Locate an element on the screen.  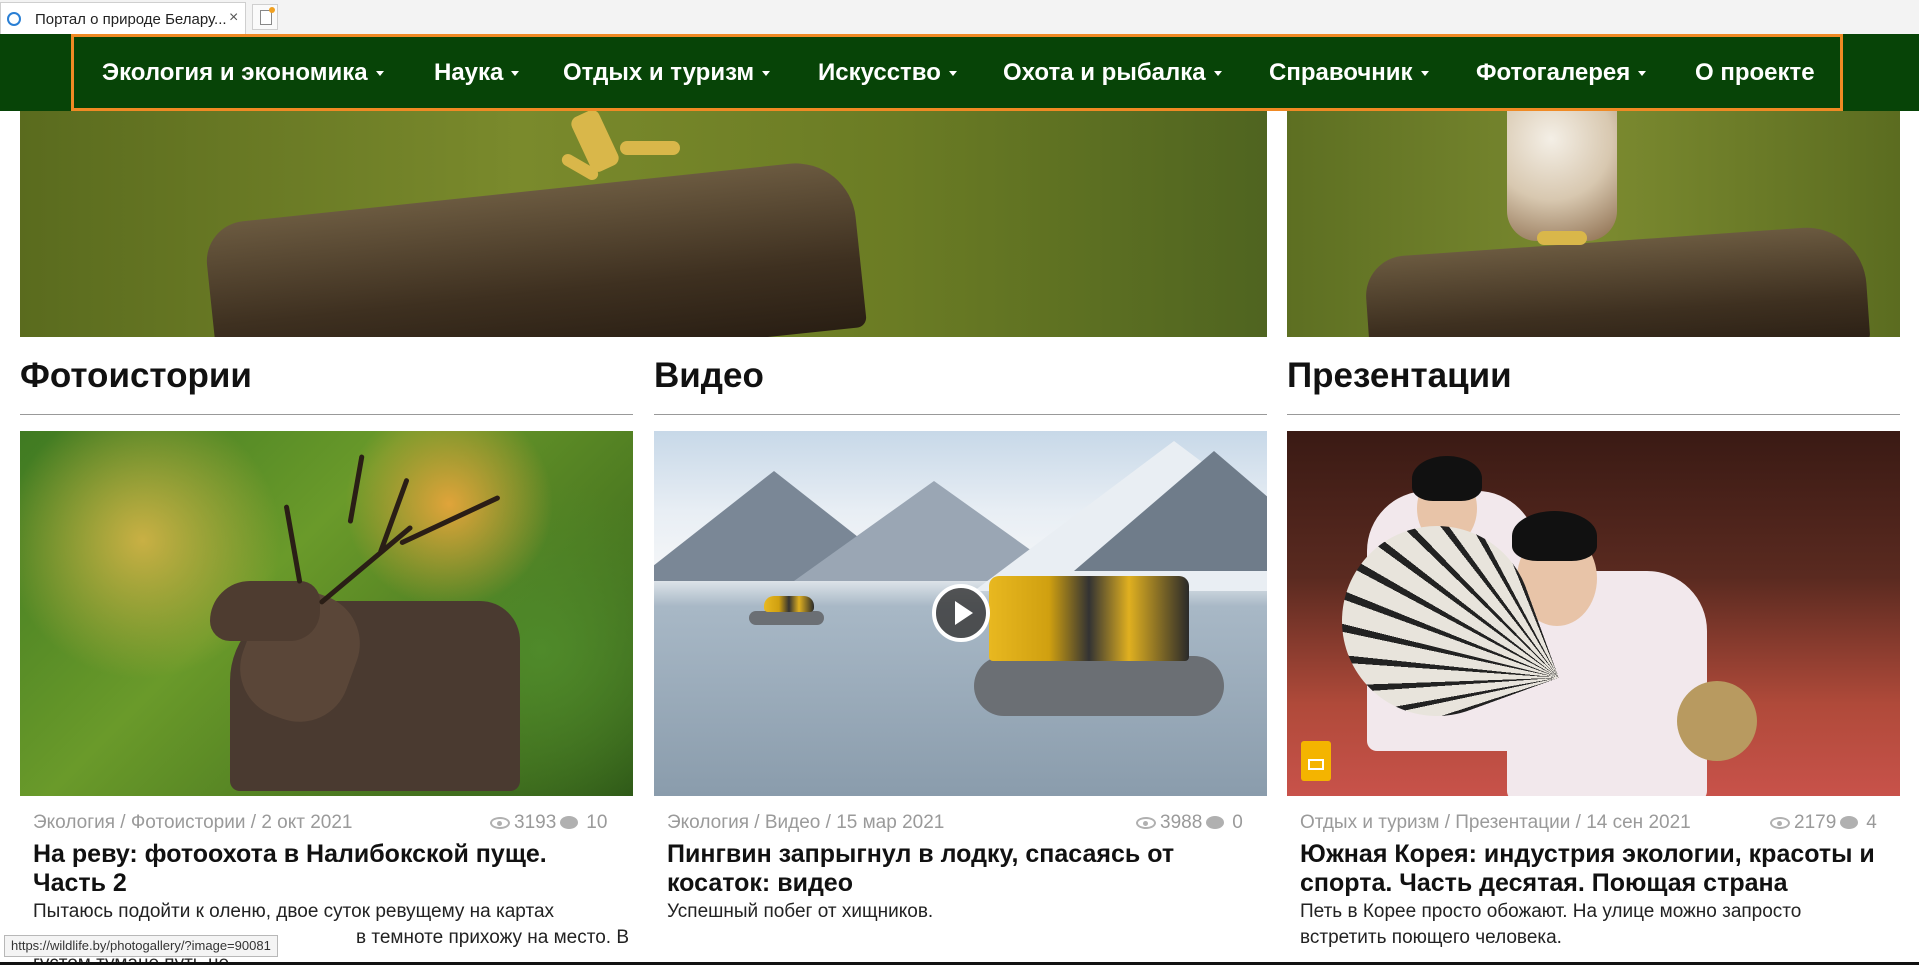
nav-item-hunting-fishing: Охота и рыбалка is located at coordinates (1112, 73).